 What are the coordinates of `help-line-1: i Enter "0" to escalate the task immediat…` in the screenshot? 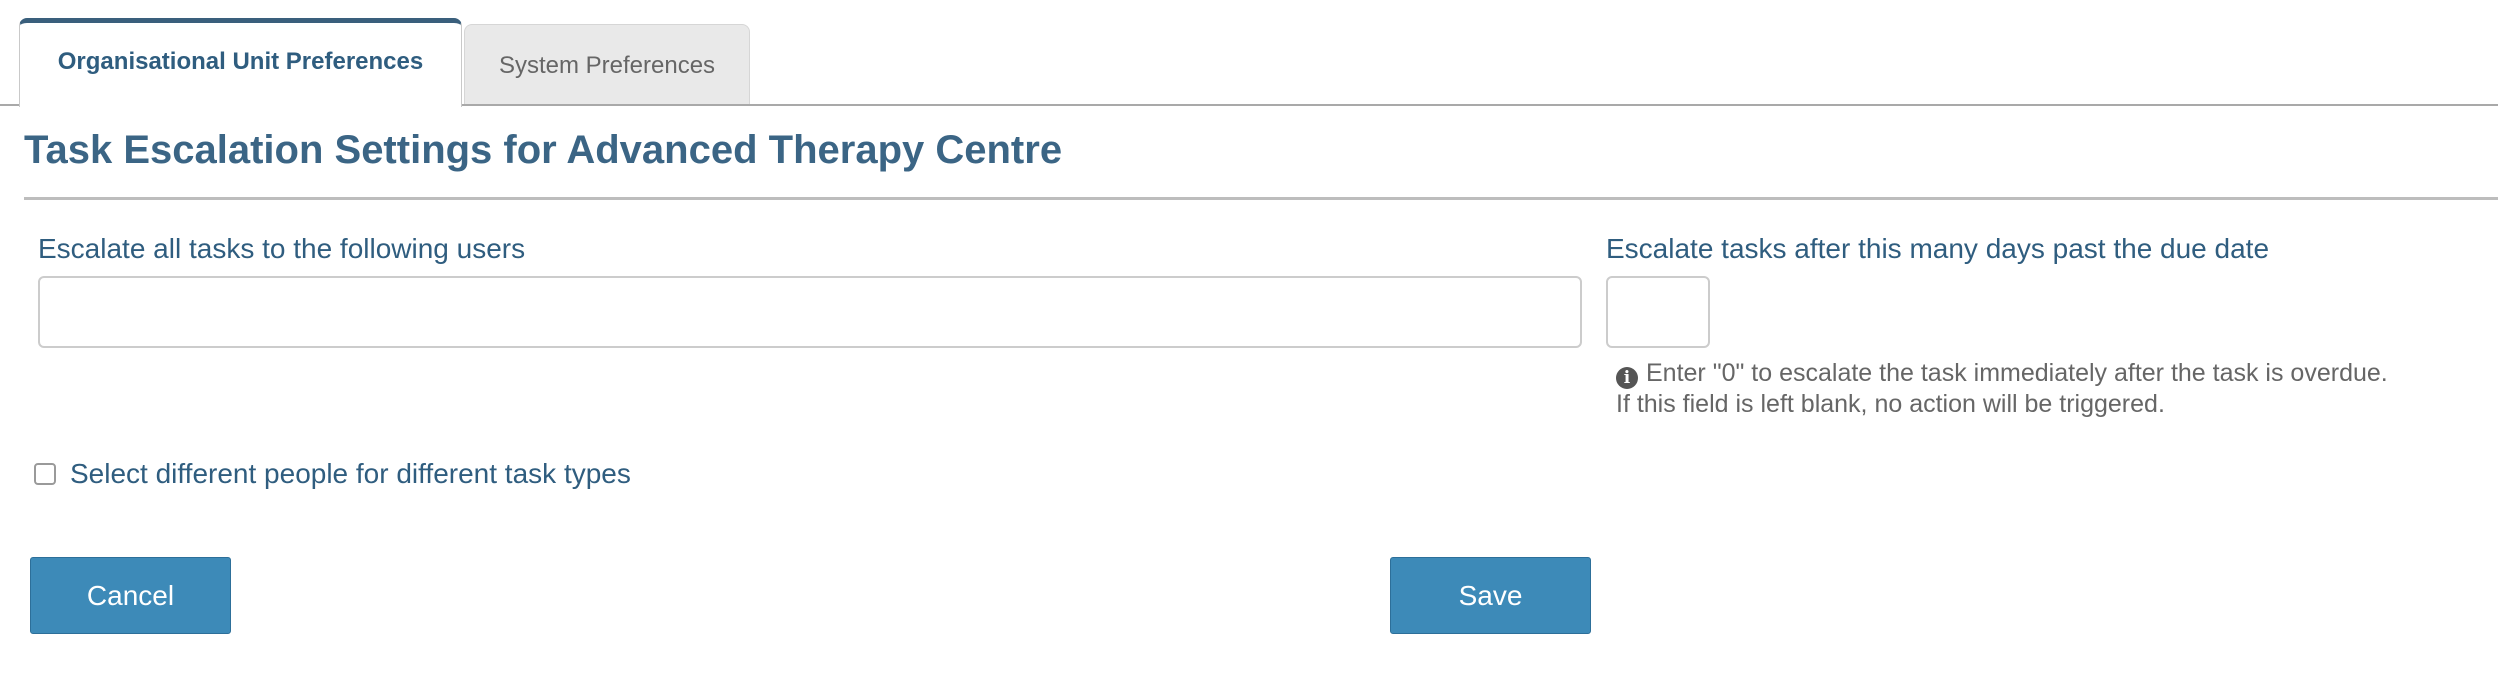 It's located at (2051, 373).